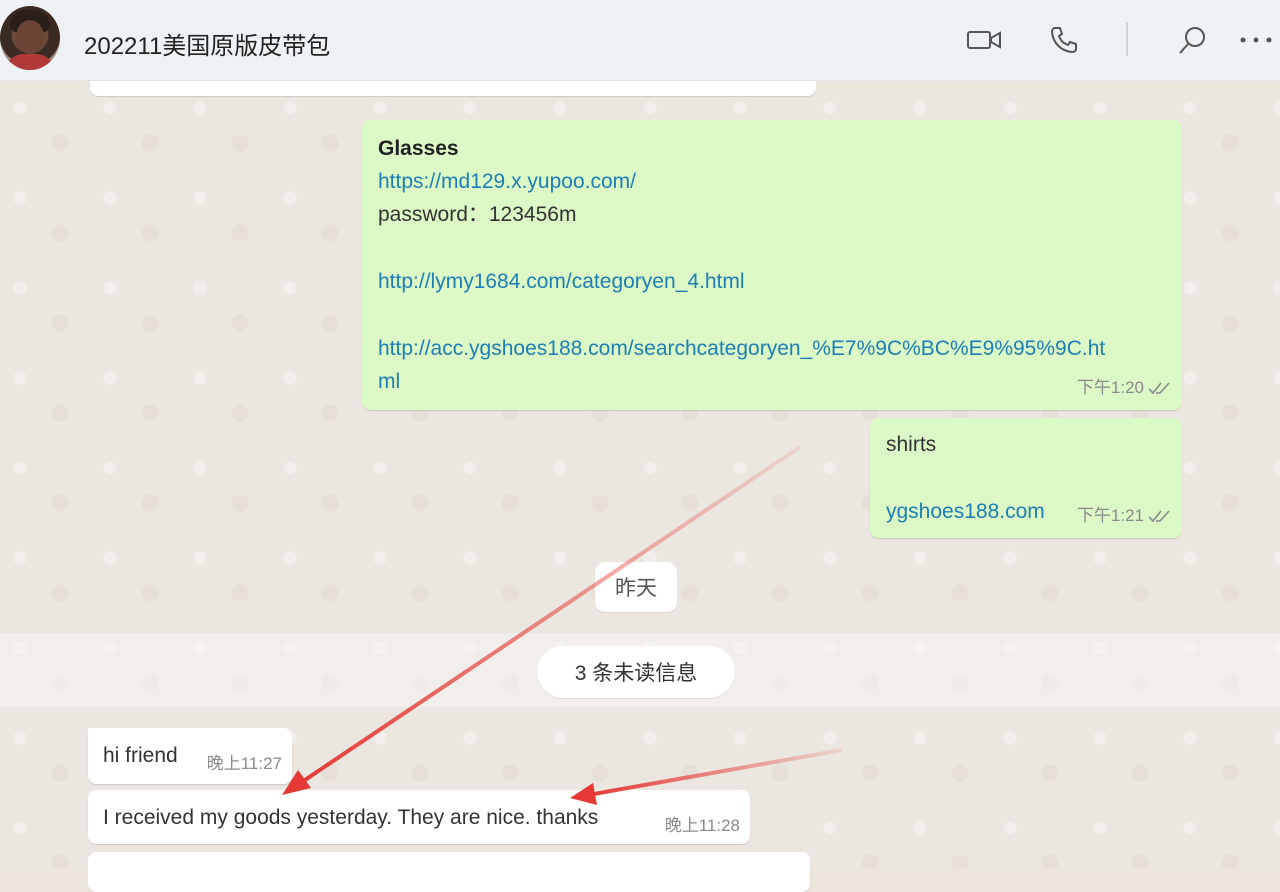 The height and width of the screenshot is (892, 1280). Describe the element at coordinates (1123, 387) in the screenshot. I see `message-time: 下午1:20` at that location.